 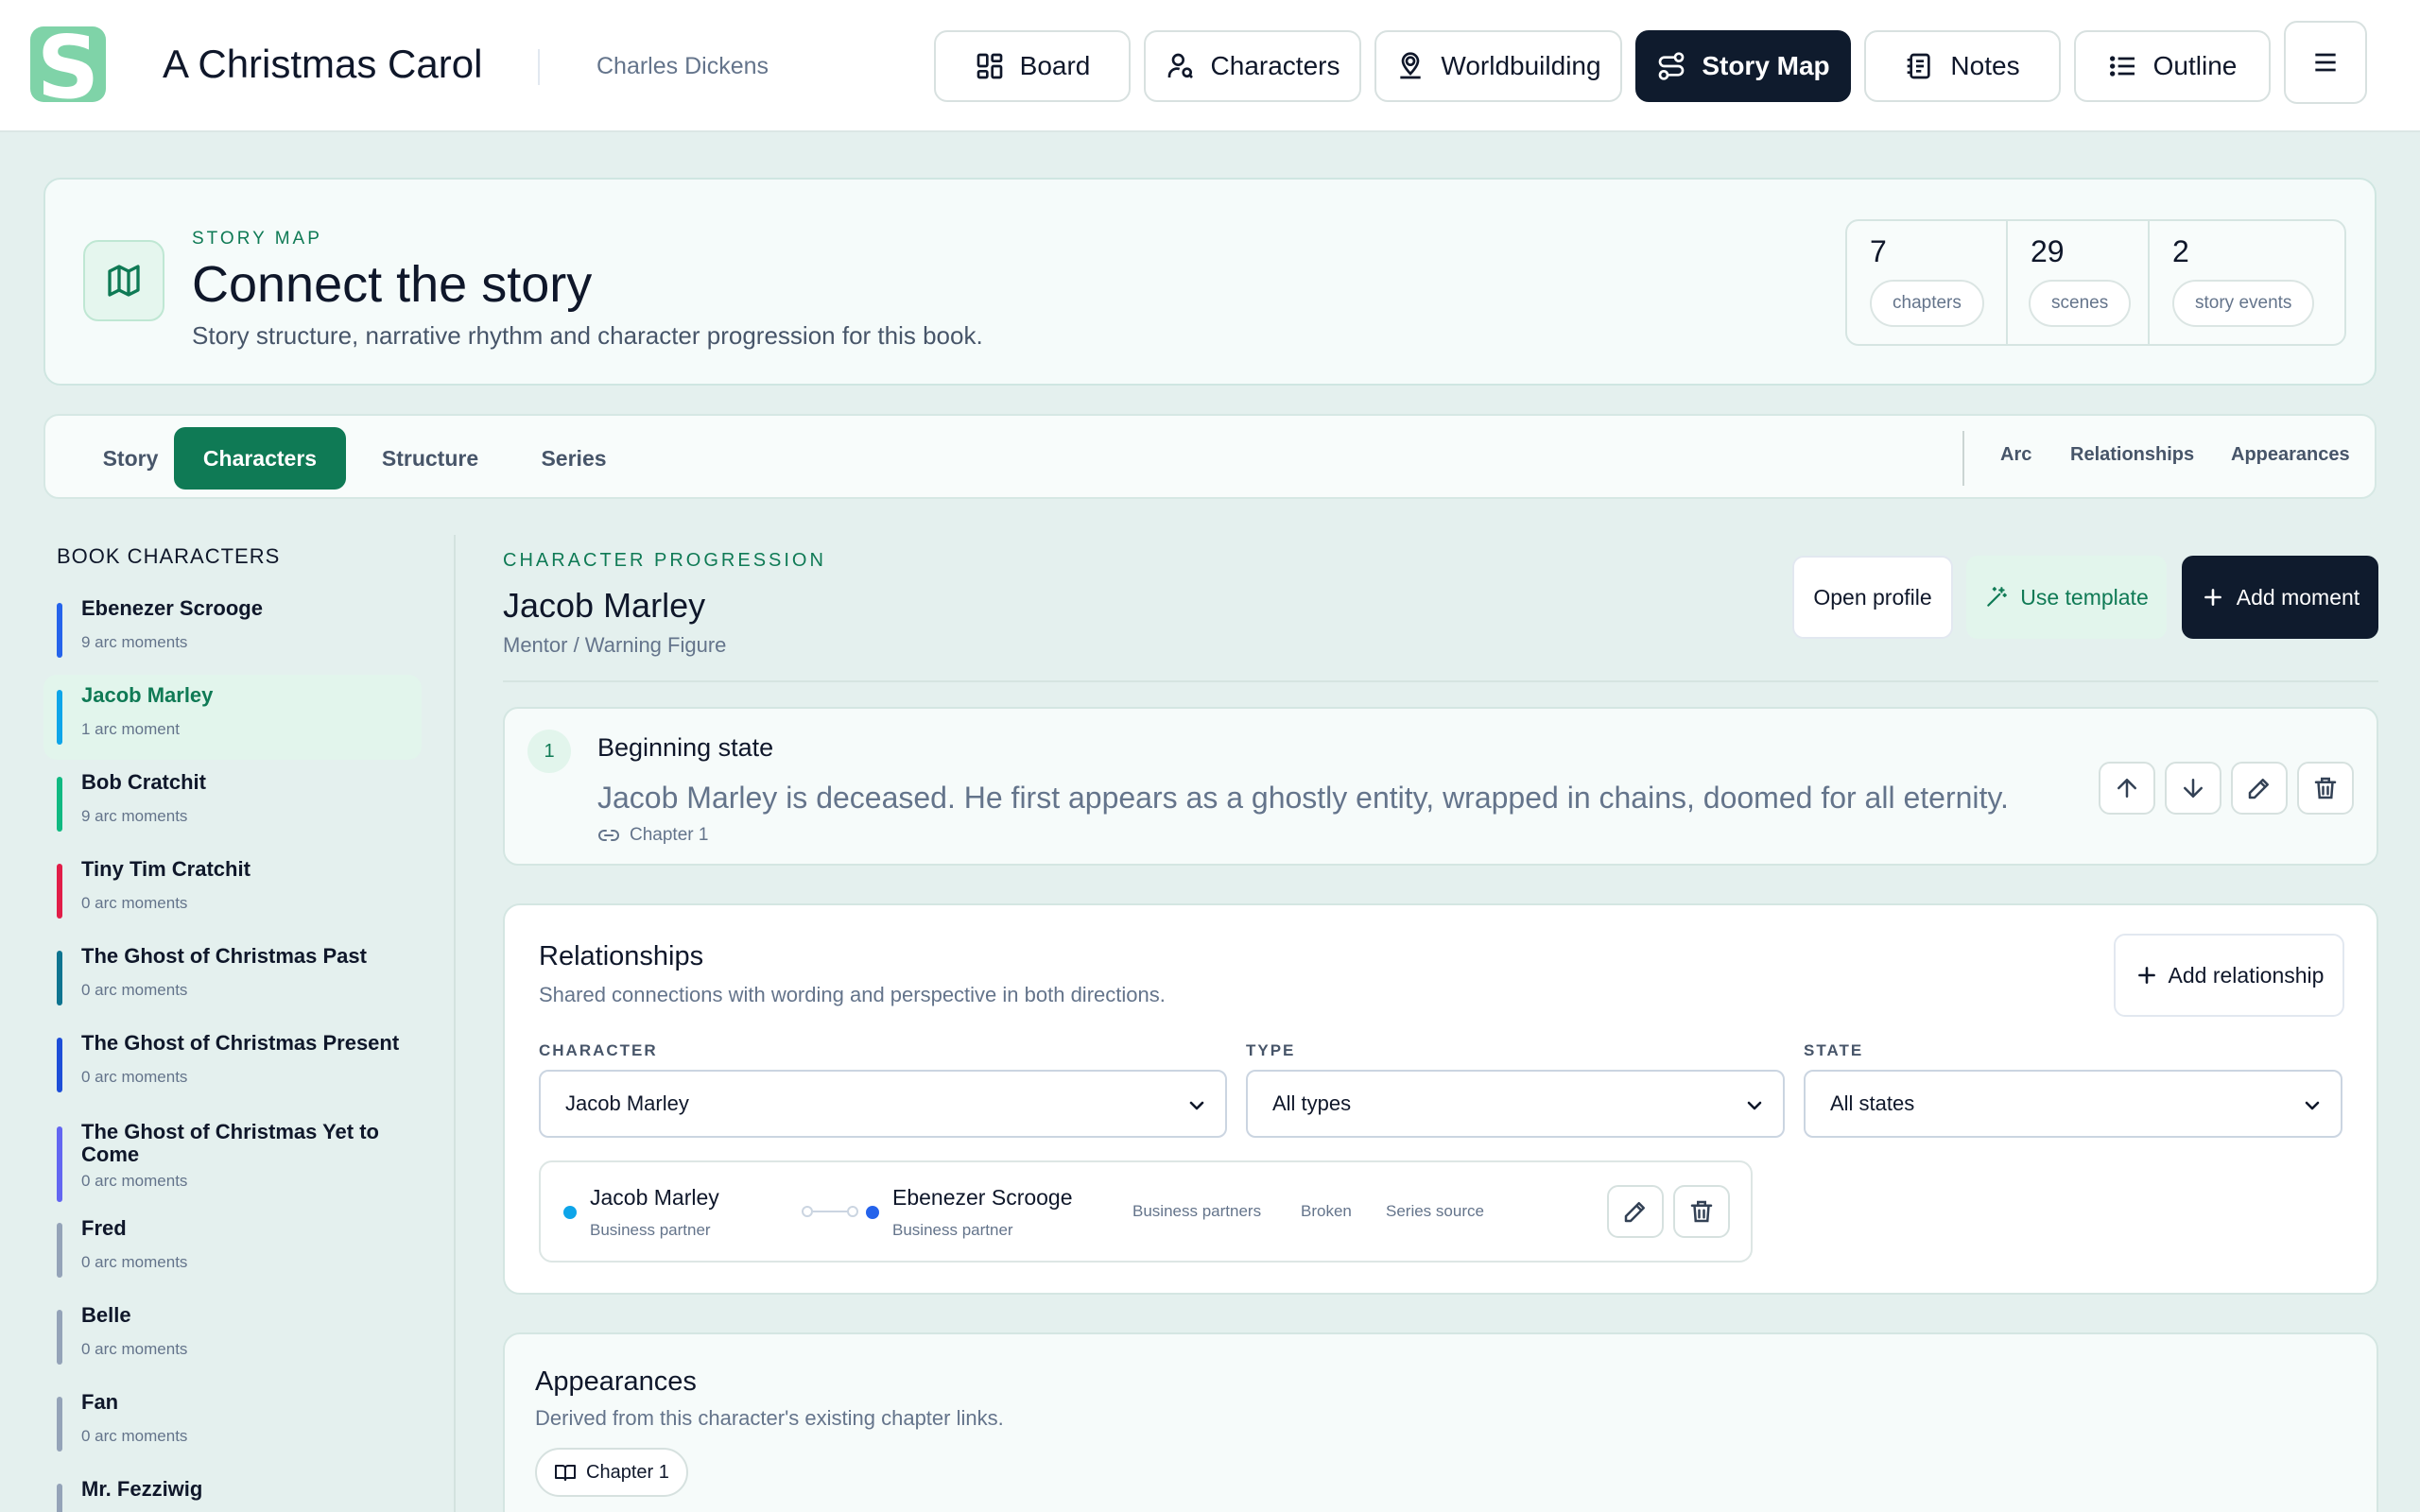 What do you see at coordinates (233, 1250) in the screenshot?
I see `sidebar-item-fred: Fred 0 arc moments` at bounding box center [233, 1250].